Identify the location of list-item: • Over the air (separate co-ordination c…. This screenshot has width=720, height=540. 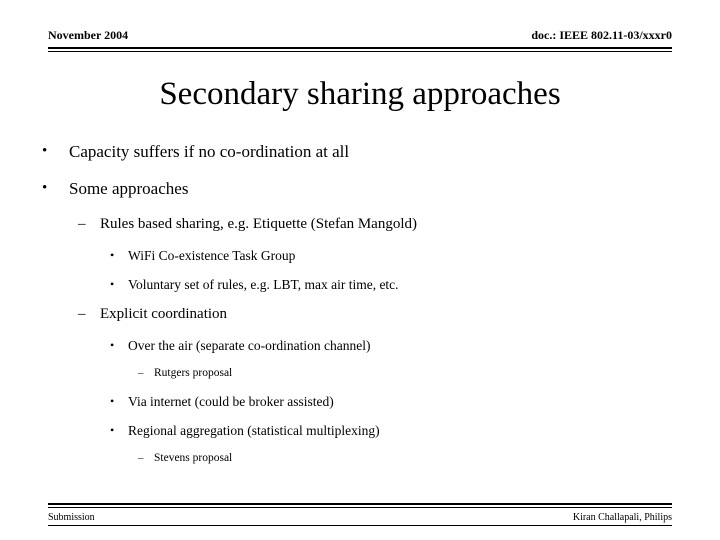
(400, 350).